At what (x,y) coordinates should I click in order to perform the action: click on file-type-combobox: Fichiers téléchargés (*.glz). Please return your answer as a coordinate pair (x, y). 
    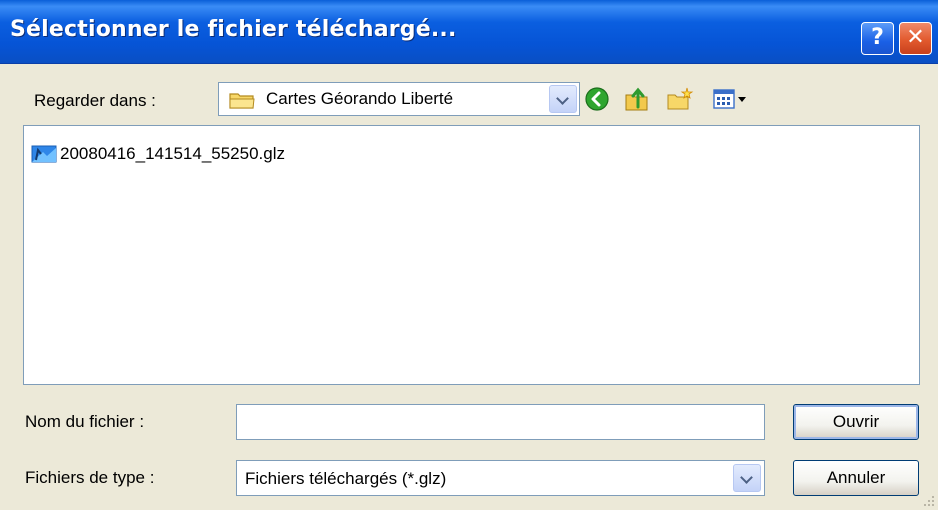
    Looking at the image, I should click on (500, 478).